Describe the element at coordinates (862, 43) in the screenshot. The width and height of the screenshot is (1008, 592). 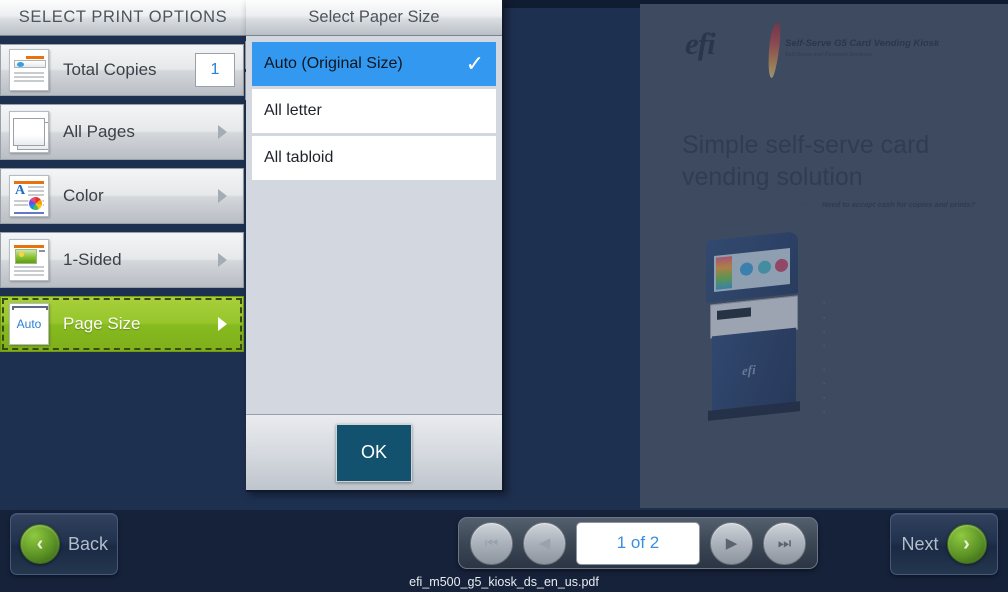
I see `preview-logo-tagline-1: Self-Serve G5 Card Vending Kiosk` at that location.